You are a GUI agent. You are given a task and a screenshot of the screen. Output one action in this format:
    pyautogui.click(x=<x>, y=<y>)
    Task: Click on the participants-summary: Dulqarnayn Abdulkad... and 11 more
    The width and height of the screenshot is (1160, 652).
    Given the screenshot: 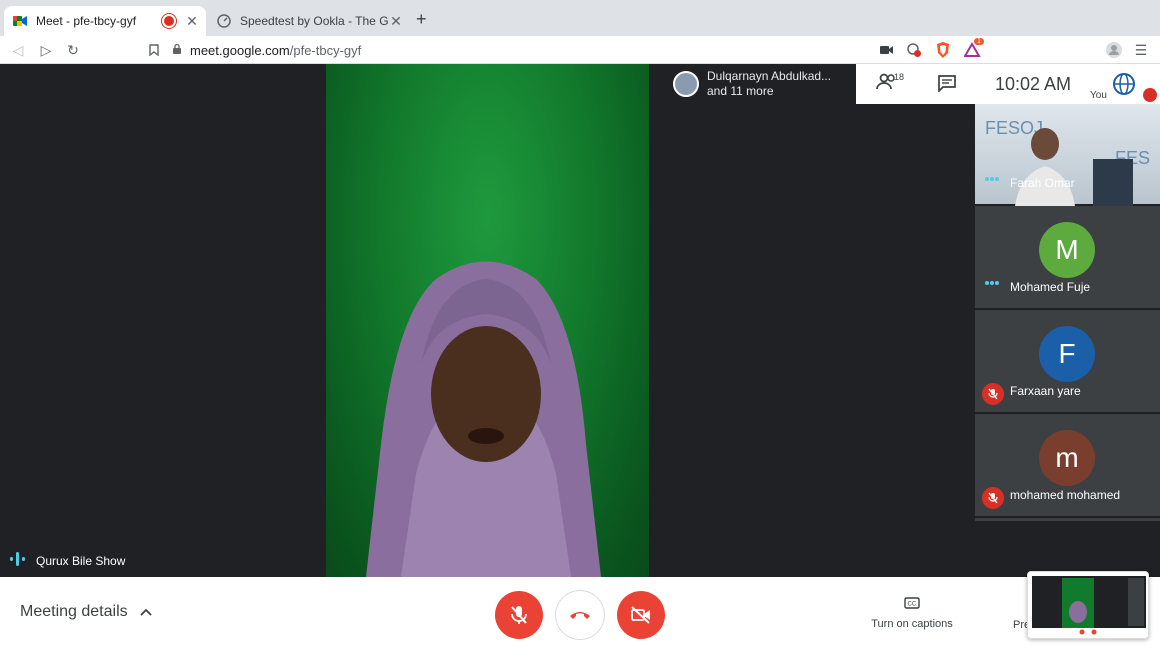 What is the action you would take?
    pyautogui.click(x=761, y=84)
    